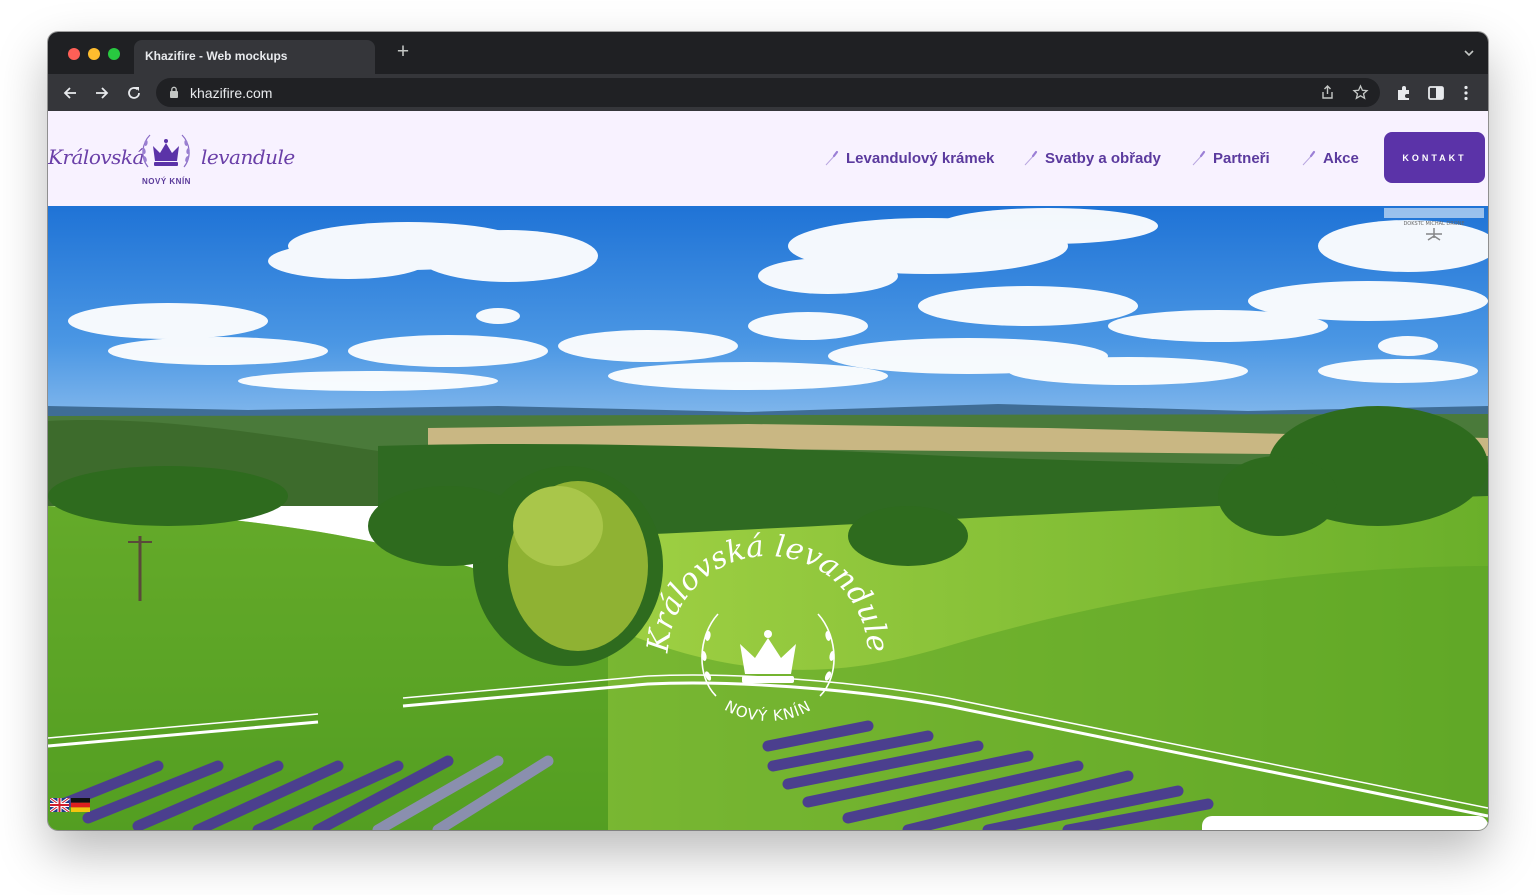 This screenshot has height=895, width=1536. What do you see at coordinates (1434, 157) in the screenshot?
I see `contact-button: KONTAKT` at bounding box center [1434, 157].